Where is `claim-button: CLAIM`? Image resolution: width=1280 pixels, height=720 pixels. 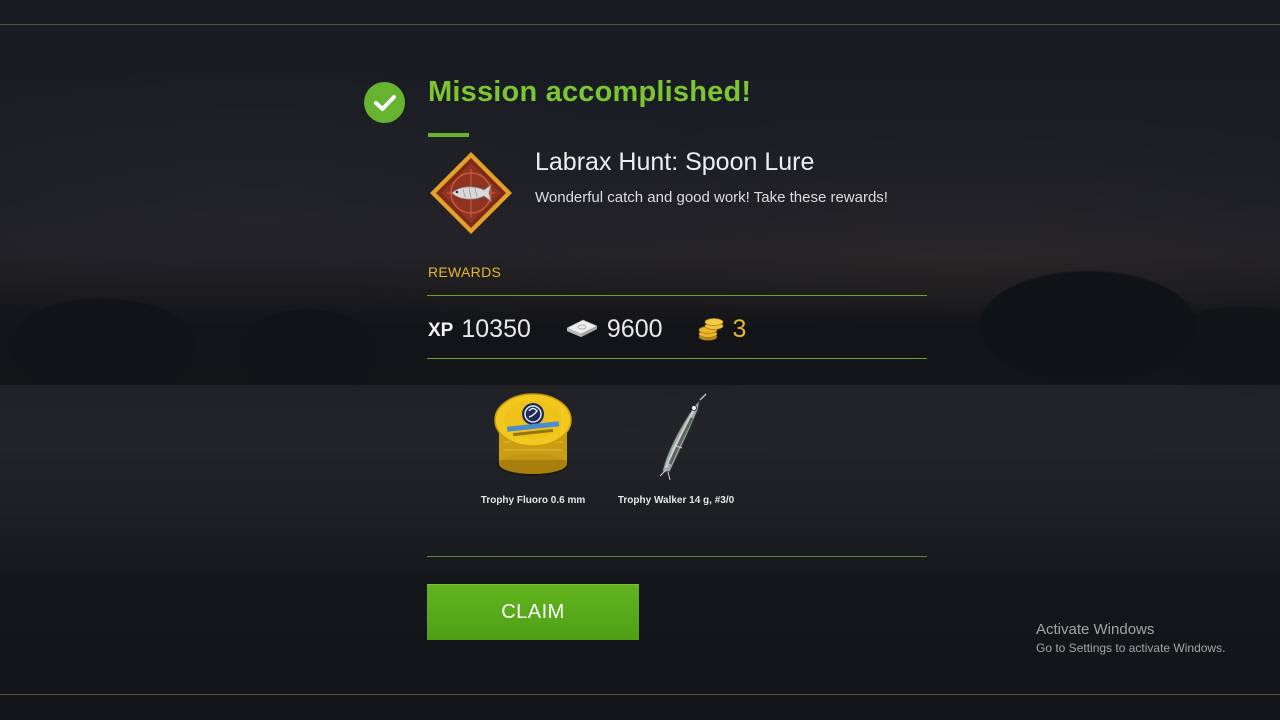 claim-button: CLAIM is located at coordinates (533, 612).